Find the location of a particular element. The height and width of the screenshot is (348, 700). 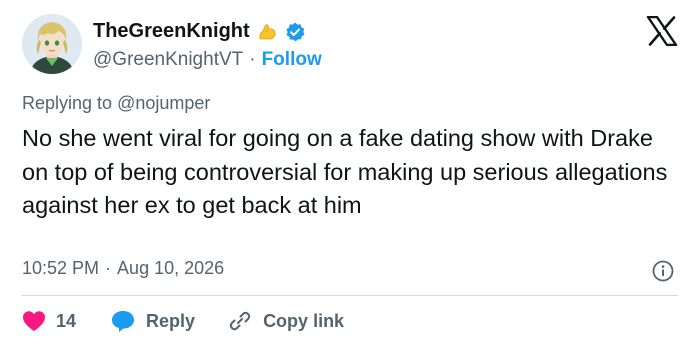

heart-icon is located at coordinates (34, 321).